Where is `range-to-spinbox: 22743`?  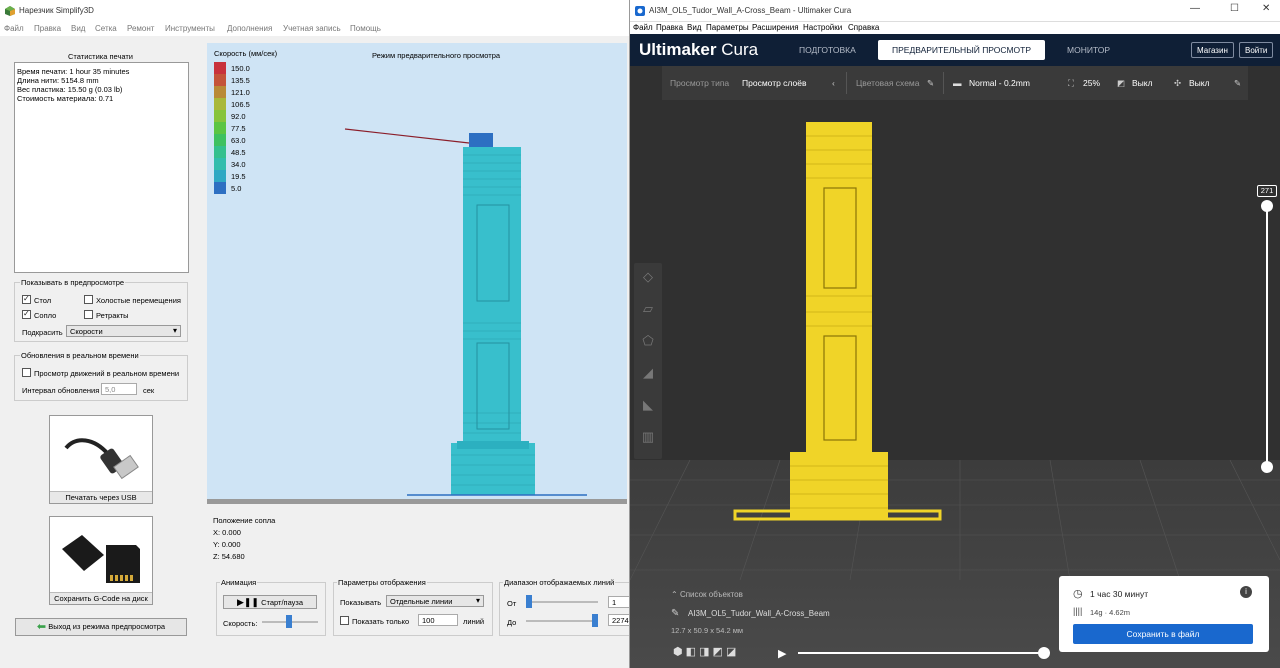
range-to-spinbox: 22743 is located at coordinates (618, 620).